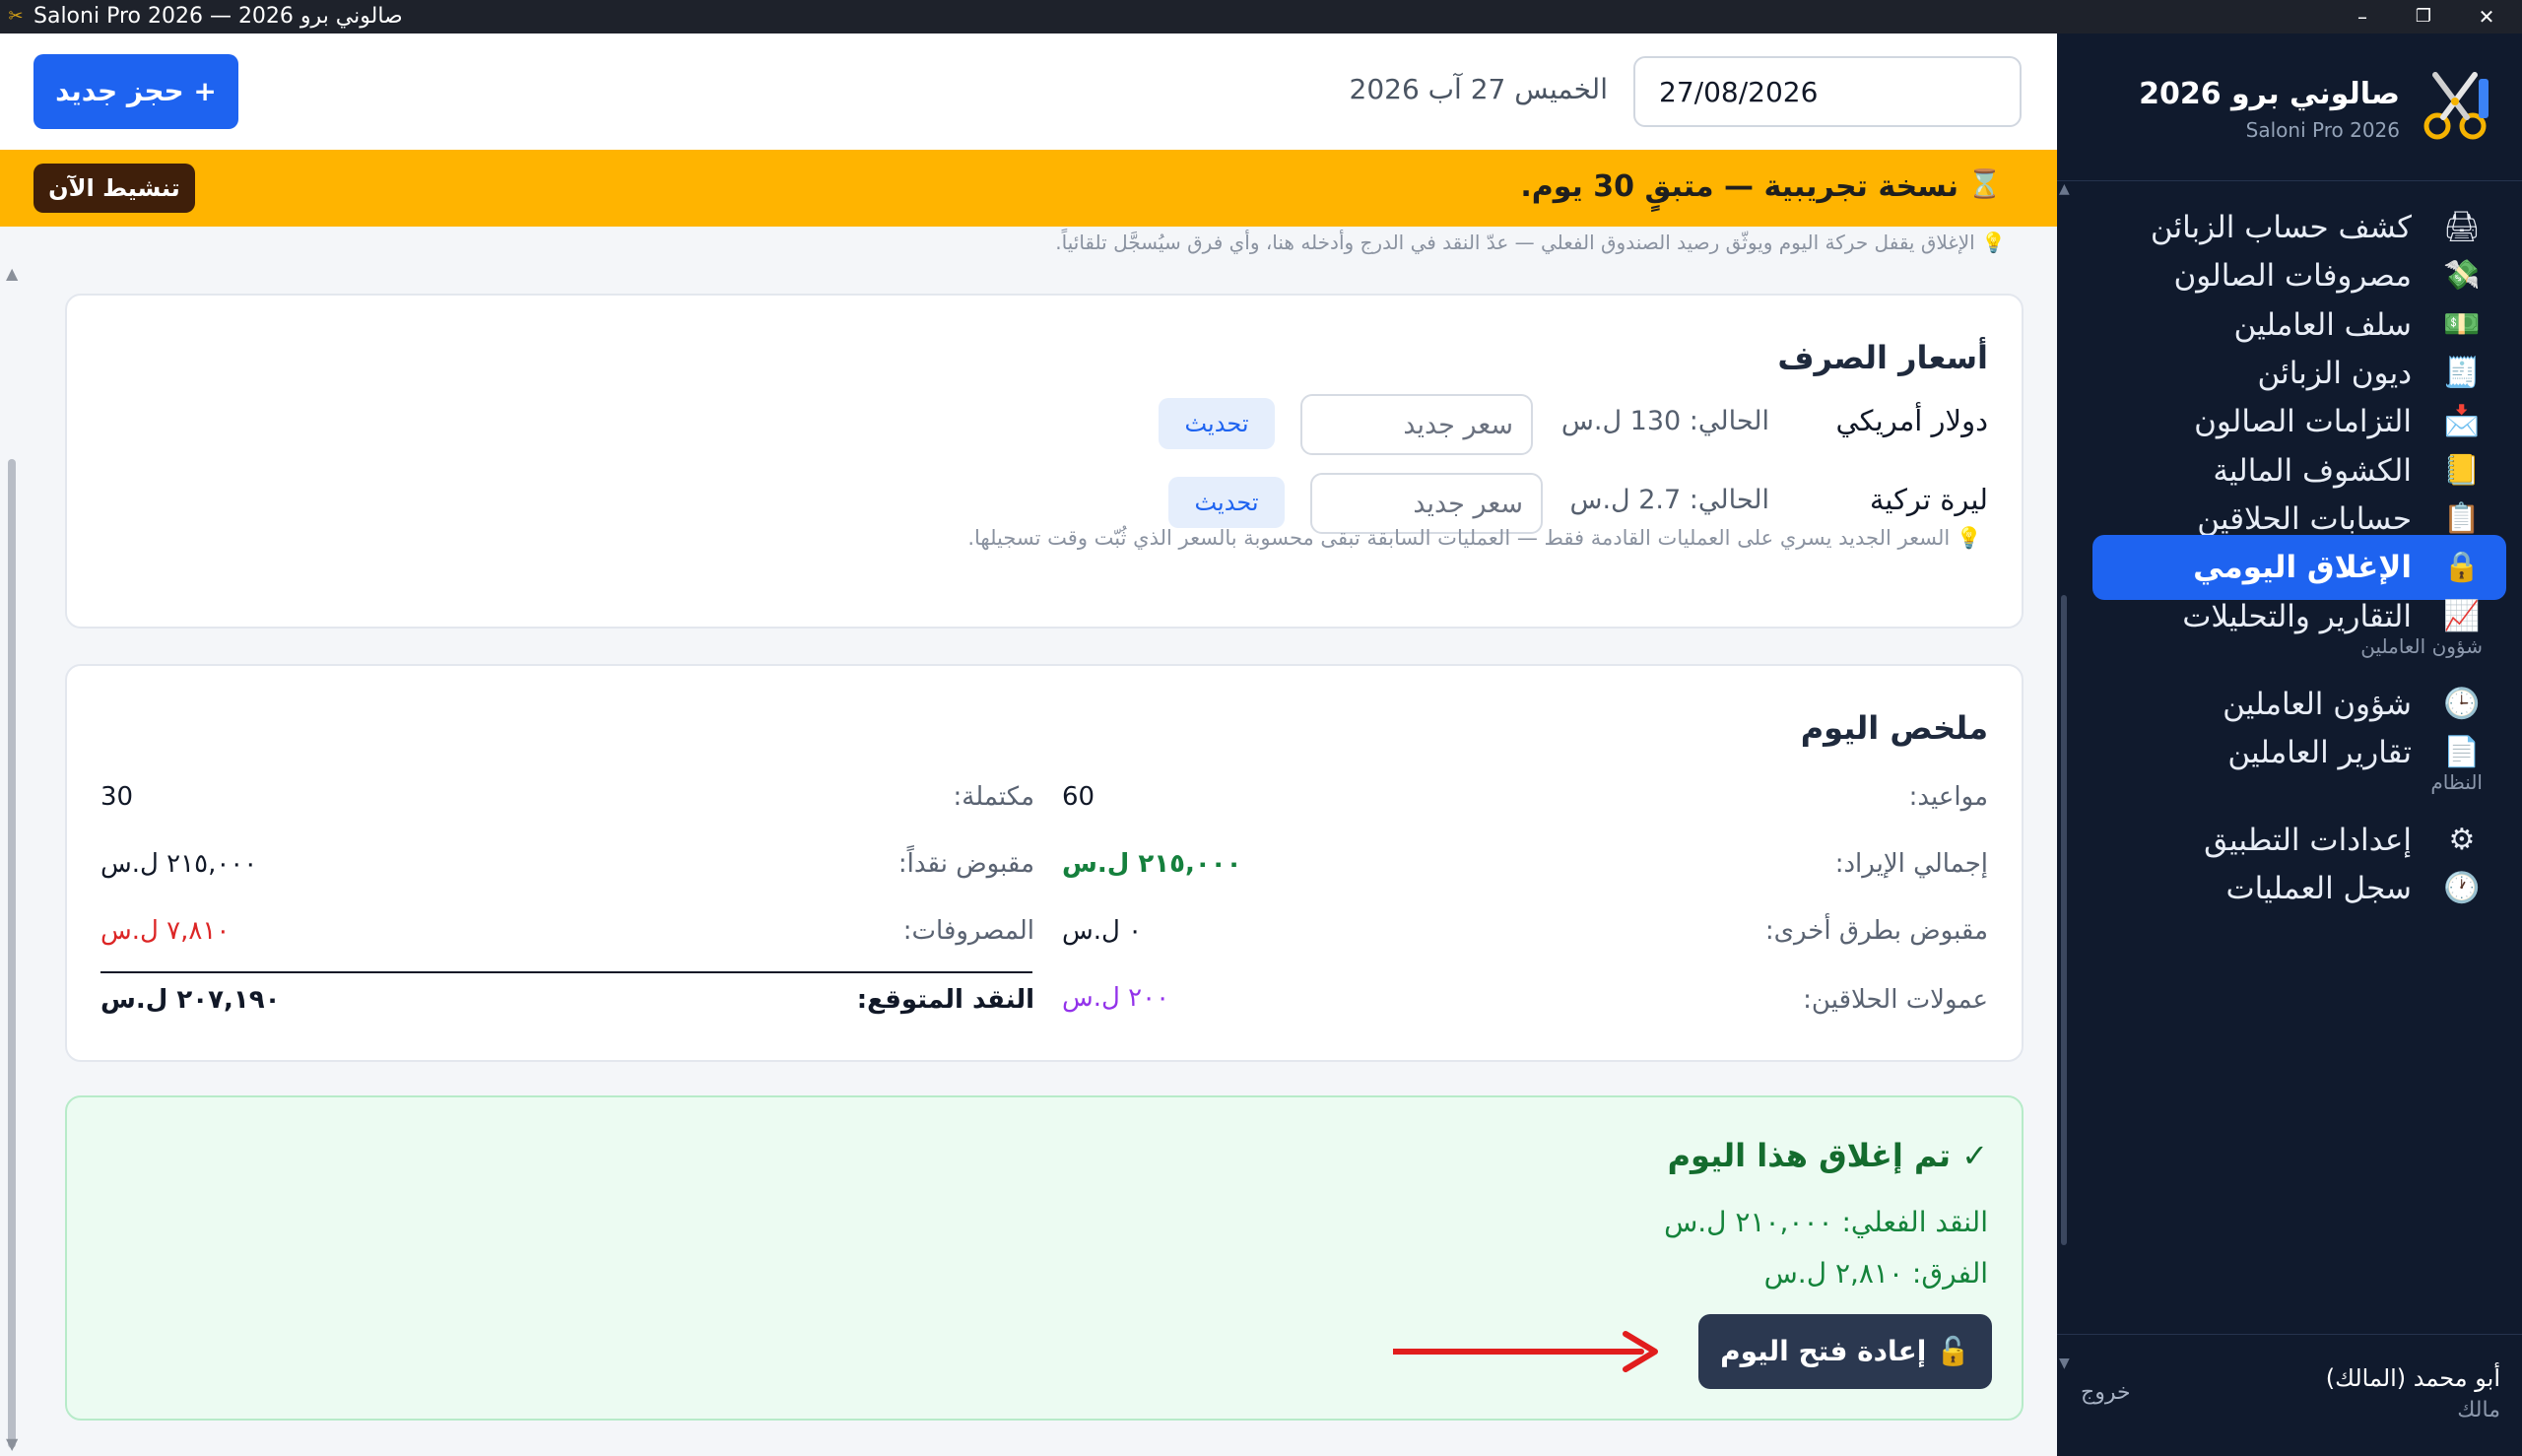  I want to click on rate-input-try, so click(1426, 503).